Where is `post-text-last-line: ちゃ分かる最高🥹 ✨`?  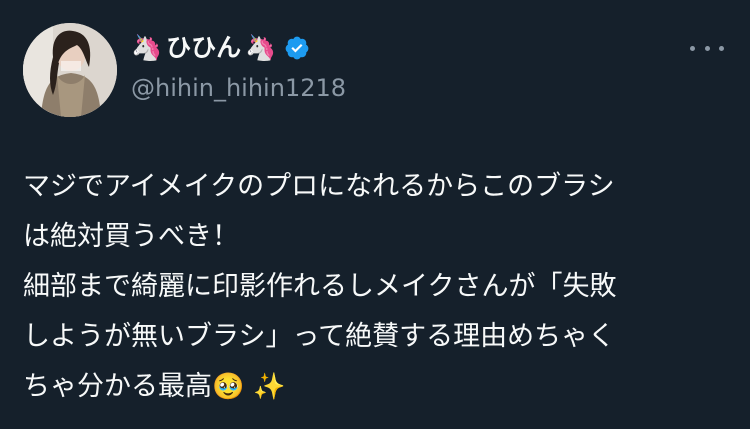
post-text-last-line: ちゃ分かる最高🥹 ✨ is located at coordinates (378, 387).